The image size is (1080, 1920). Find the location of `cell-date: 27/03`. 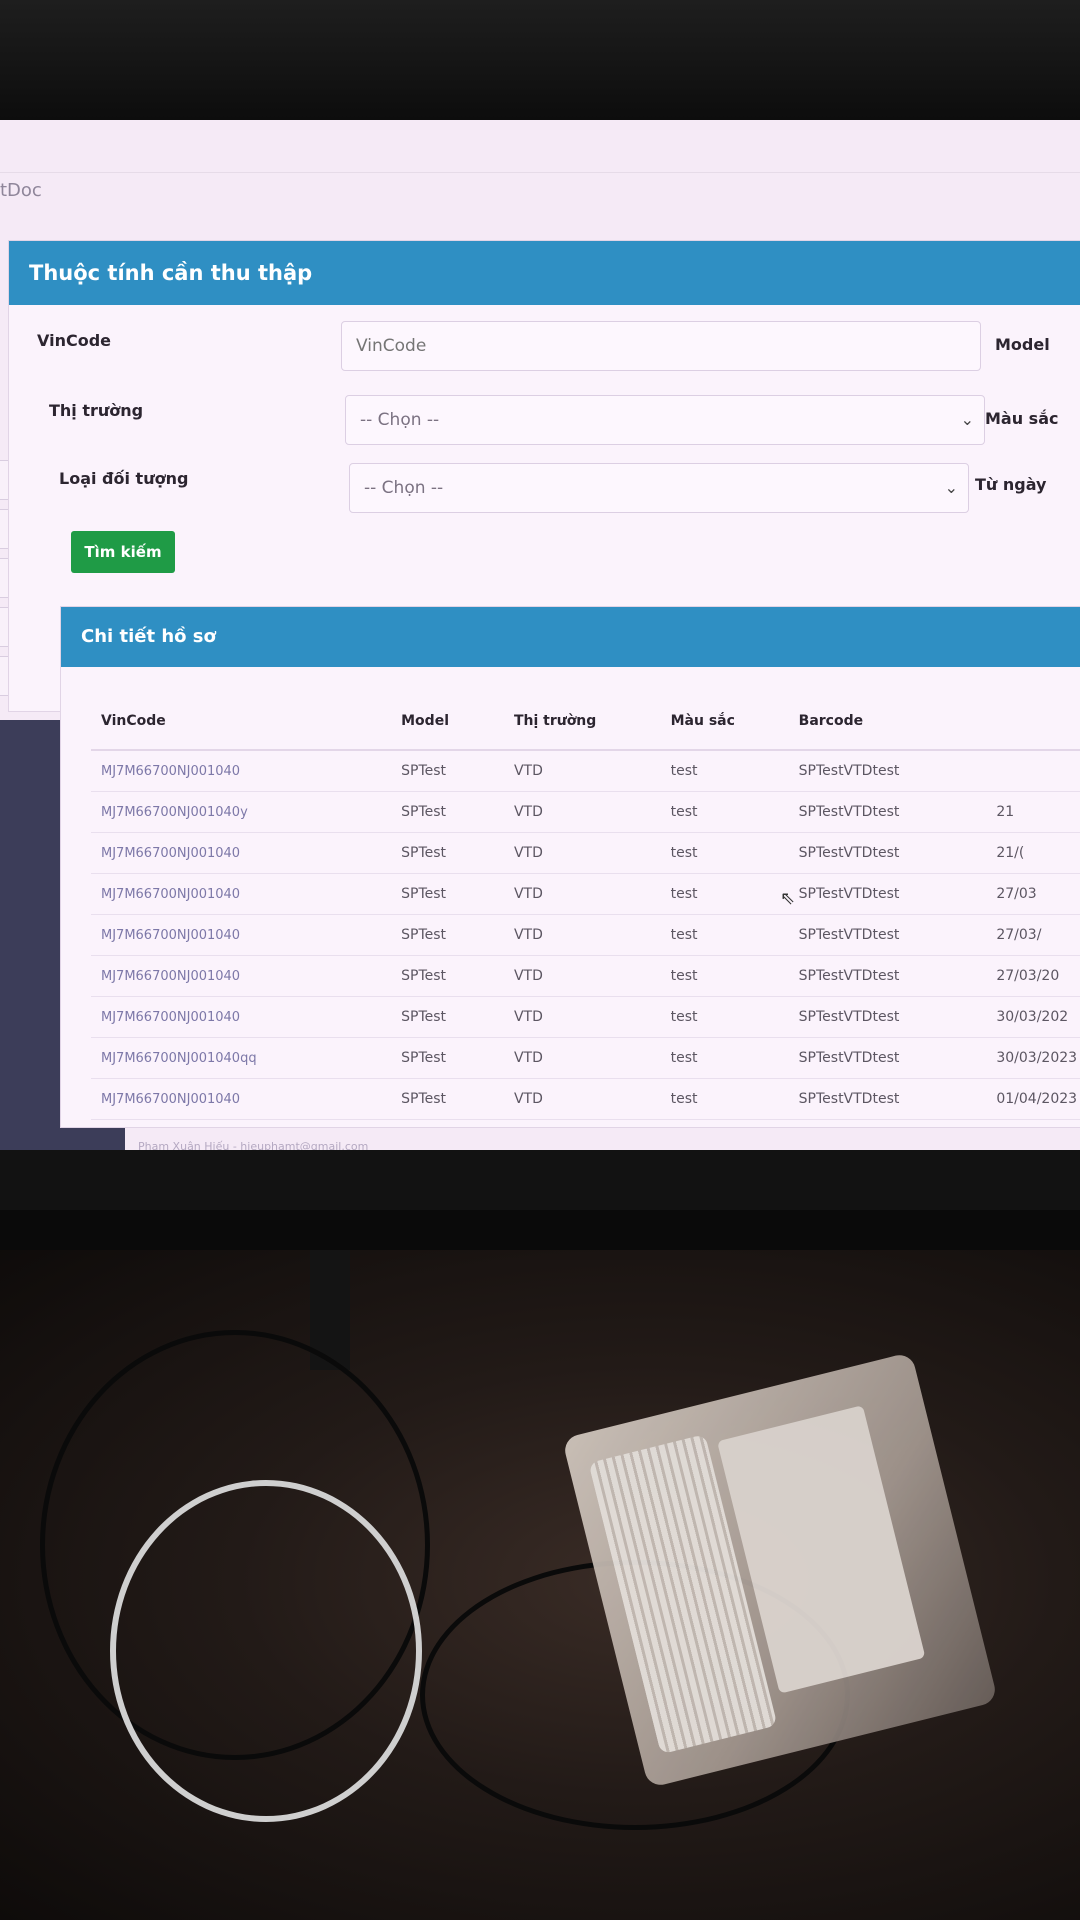

cell-date: 27/03 is located at coordinates (1033, 894).